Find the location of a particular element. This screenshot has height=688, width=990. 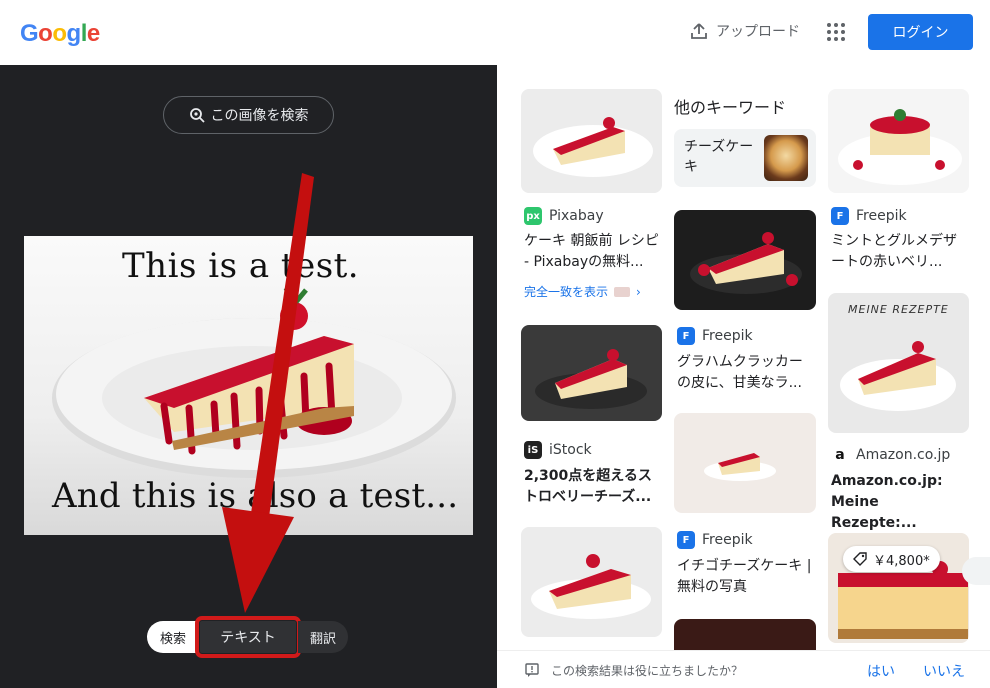

exact-match-link: 完全一致を表示 › is located at coordinates (582, 291).